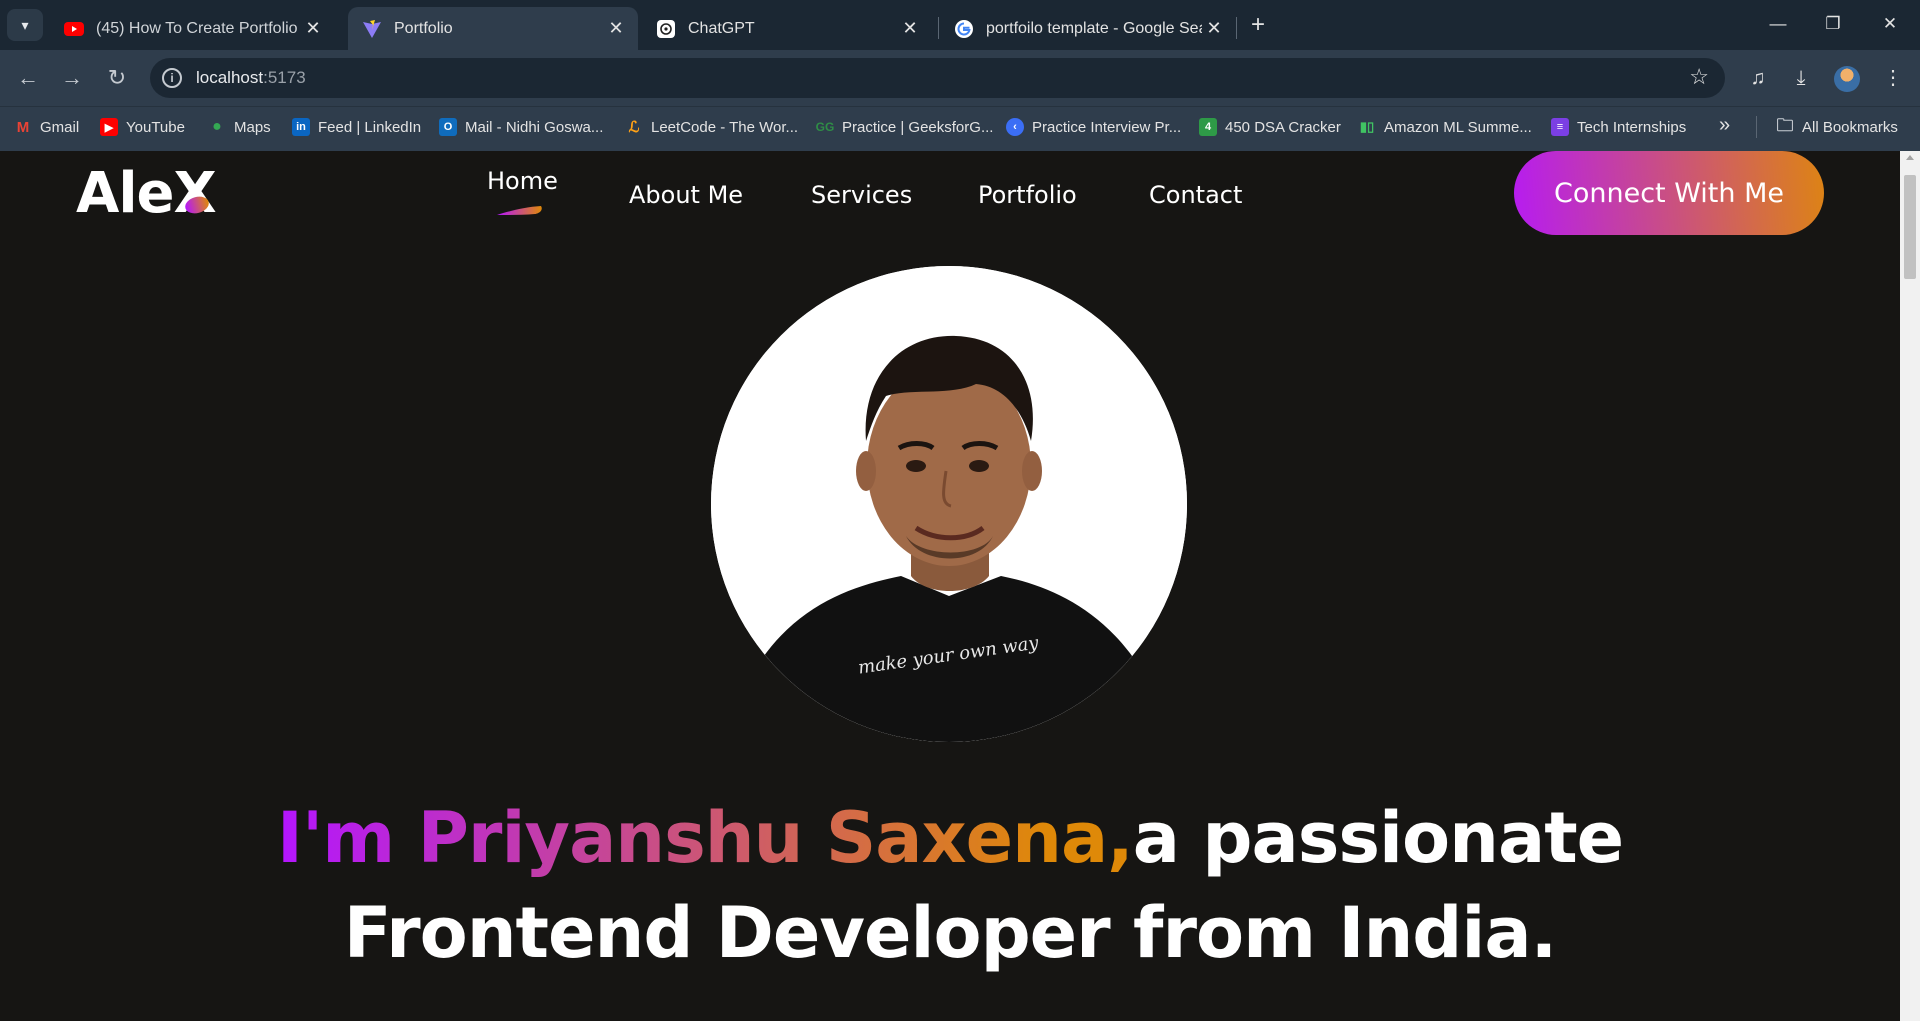 The image size is (1920, 1021). I want to click on dsa-cracker-icon: 4, so click(1208, 127).